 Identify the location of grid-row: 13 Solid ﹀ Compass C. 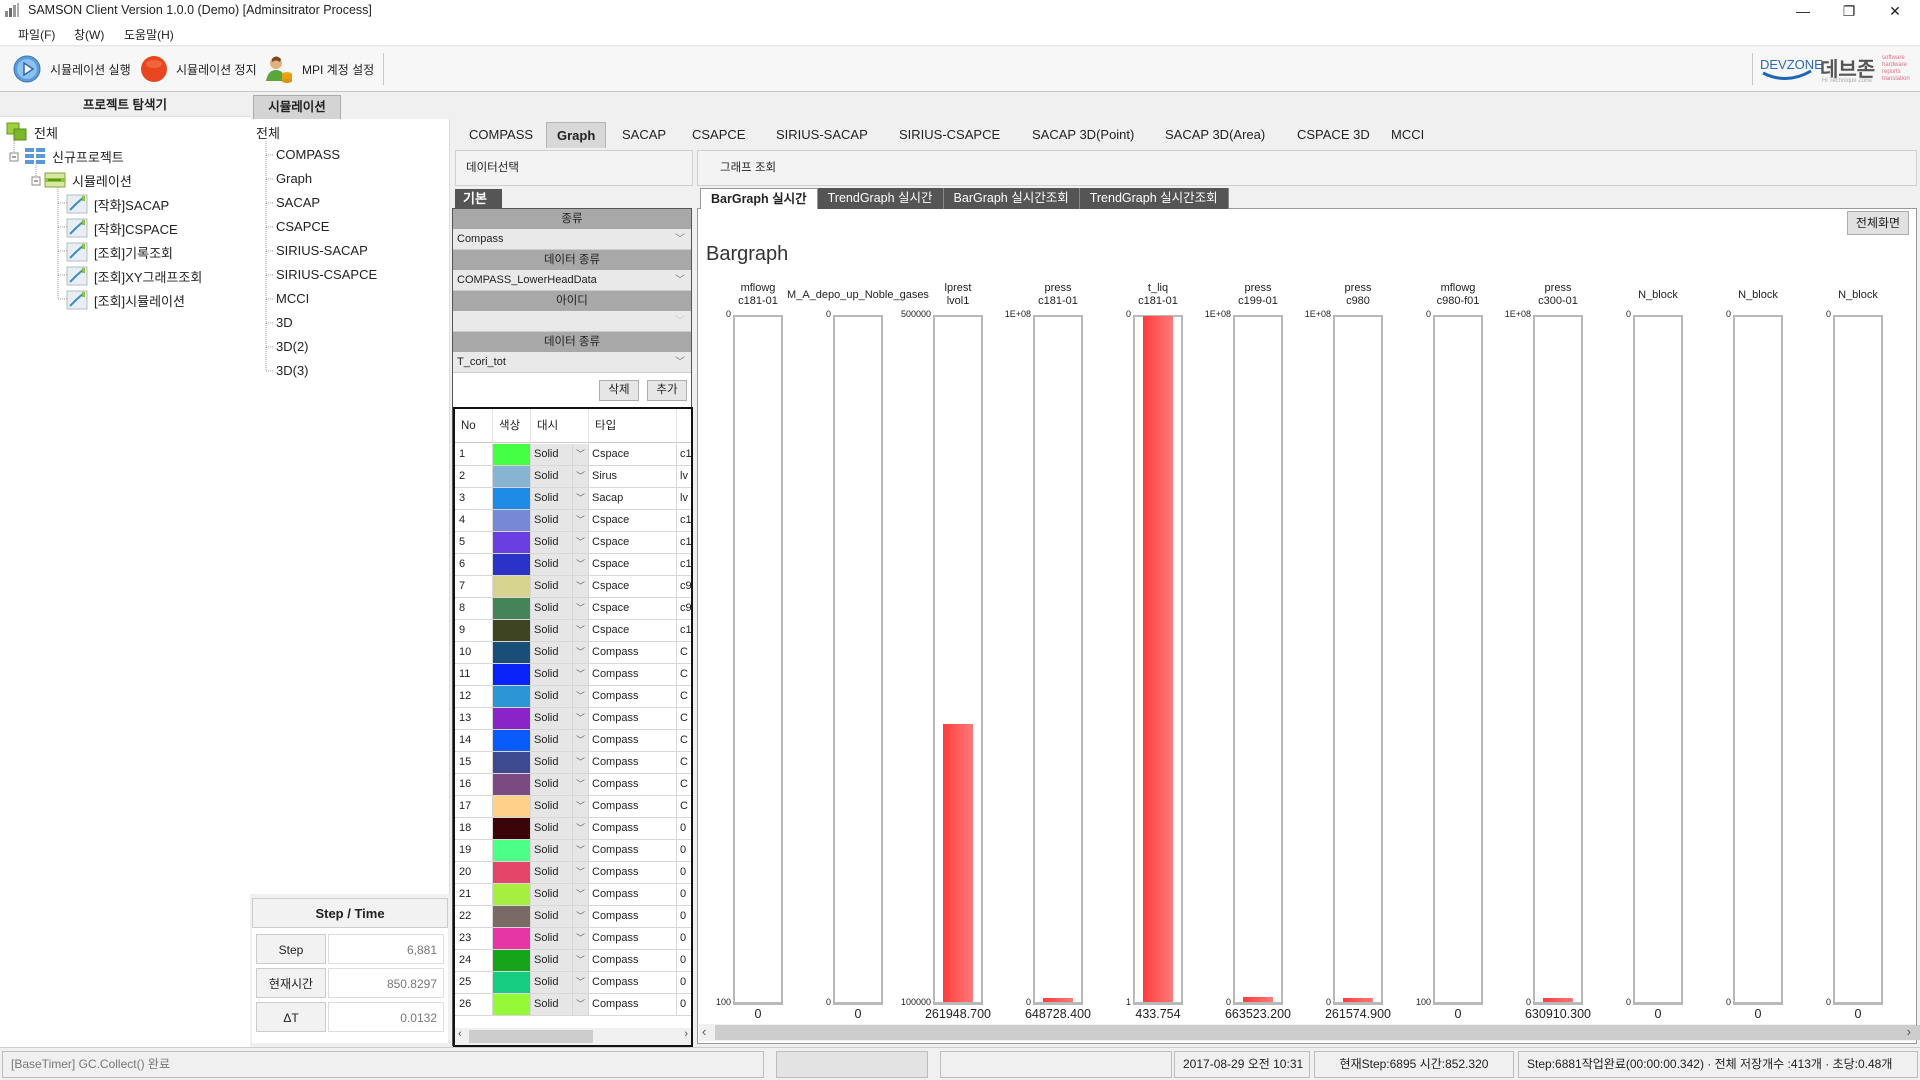
(573, 719).